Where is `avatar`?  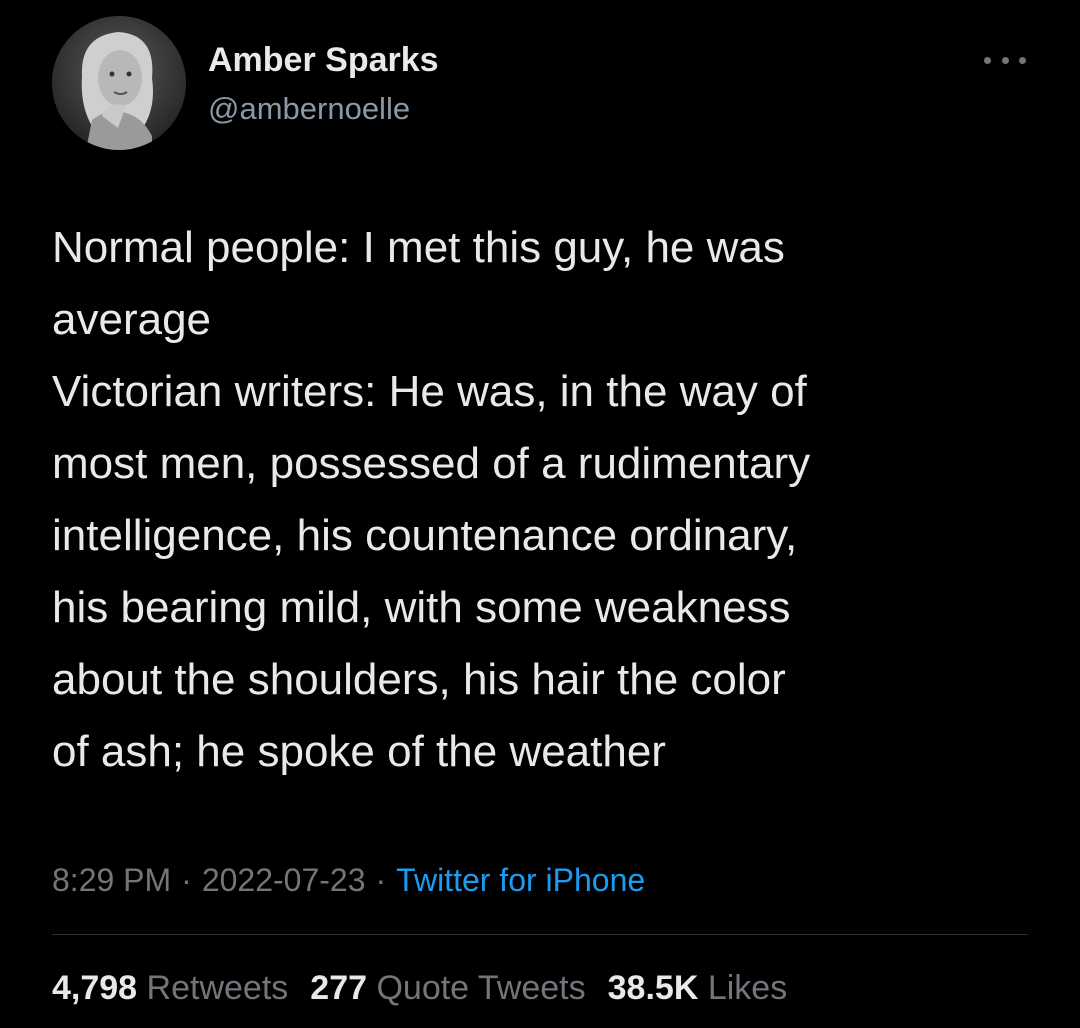 avatar is located at coordinates (119, 83).